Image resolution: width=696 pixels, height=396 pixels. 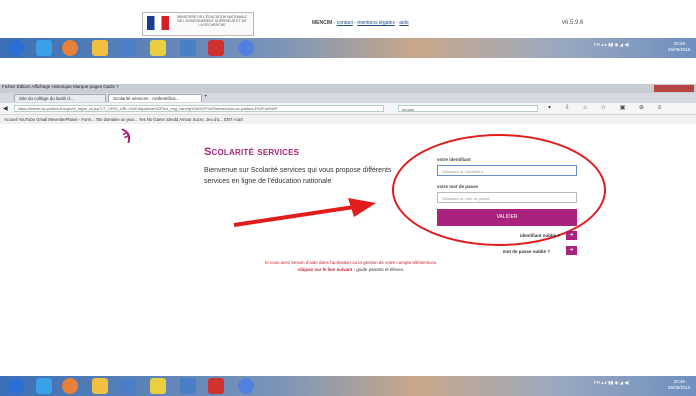 I want to click on forgot-username-button: ➜, so click(x=571, y=235).